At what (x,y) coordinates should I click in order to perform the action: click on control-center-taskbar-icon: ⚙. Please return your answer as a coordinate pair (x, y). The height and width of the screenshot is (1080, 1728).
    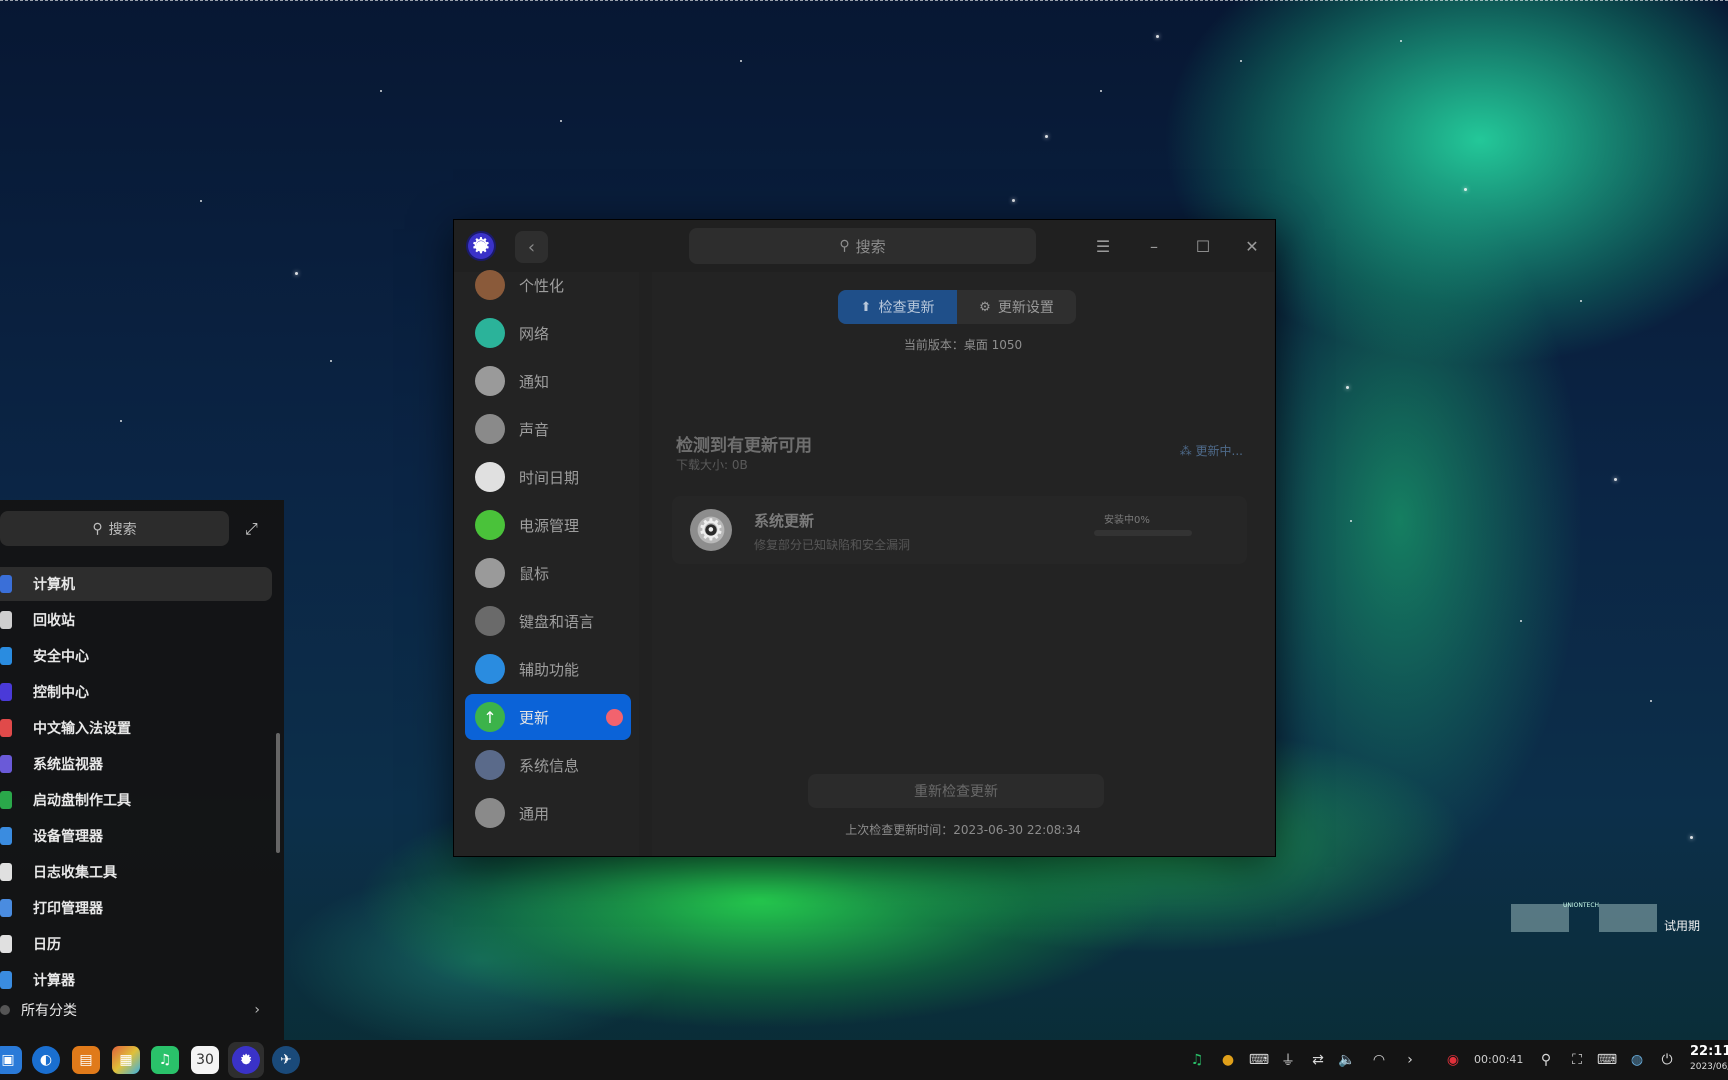
    Looking at the image, I should click on (246, 1060).